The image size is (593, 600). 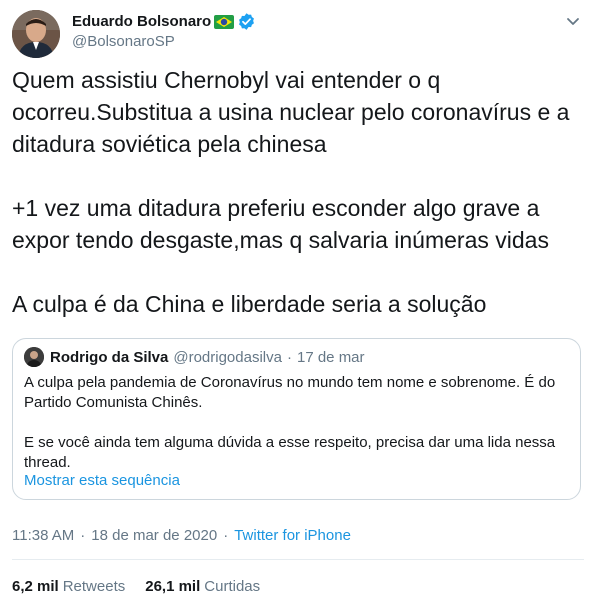 I want to click on verified-badge-icon, so click(x=246, y=21).